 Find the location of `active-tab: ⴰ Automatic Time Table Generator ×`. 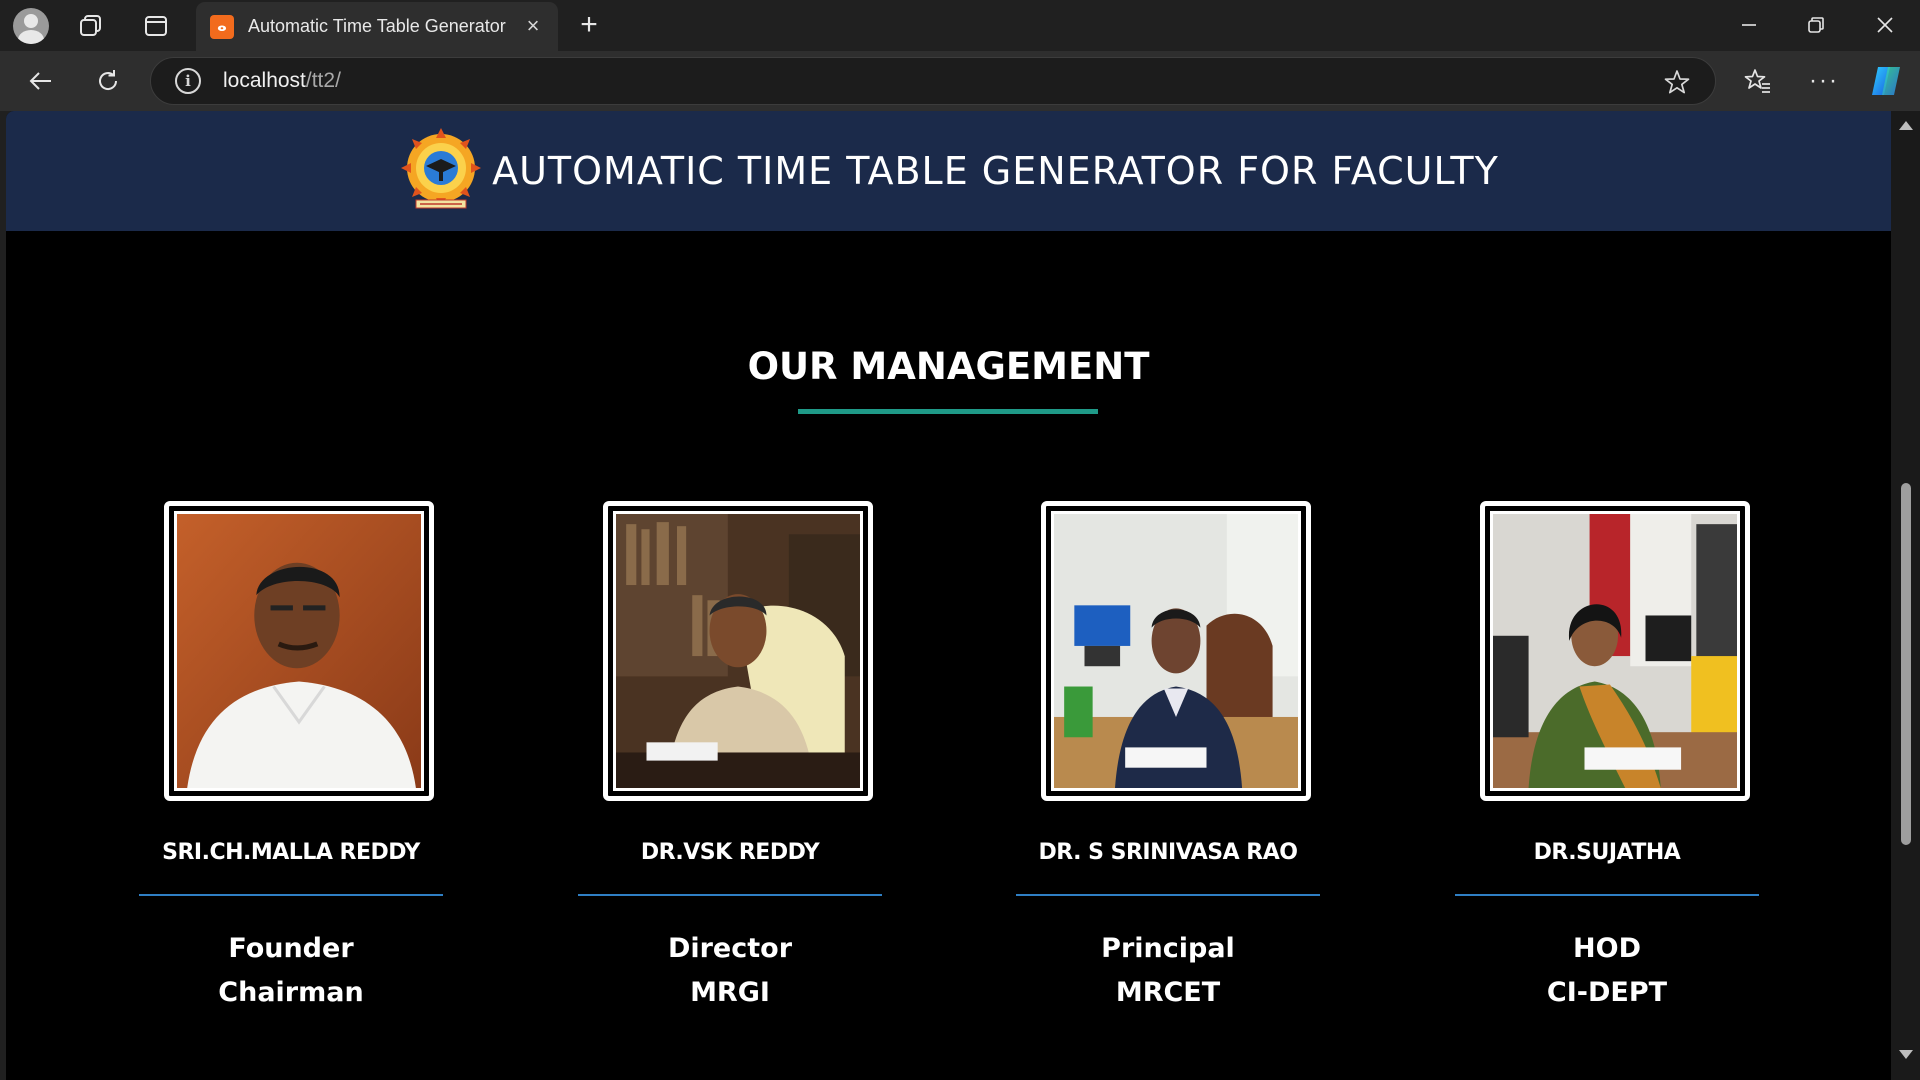

active-tab: ⴰ Automatic Time Table Generator × is located at coordinates (377, 26).